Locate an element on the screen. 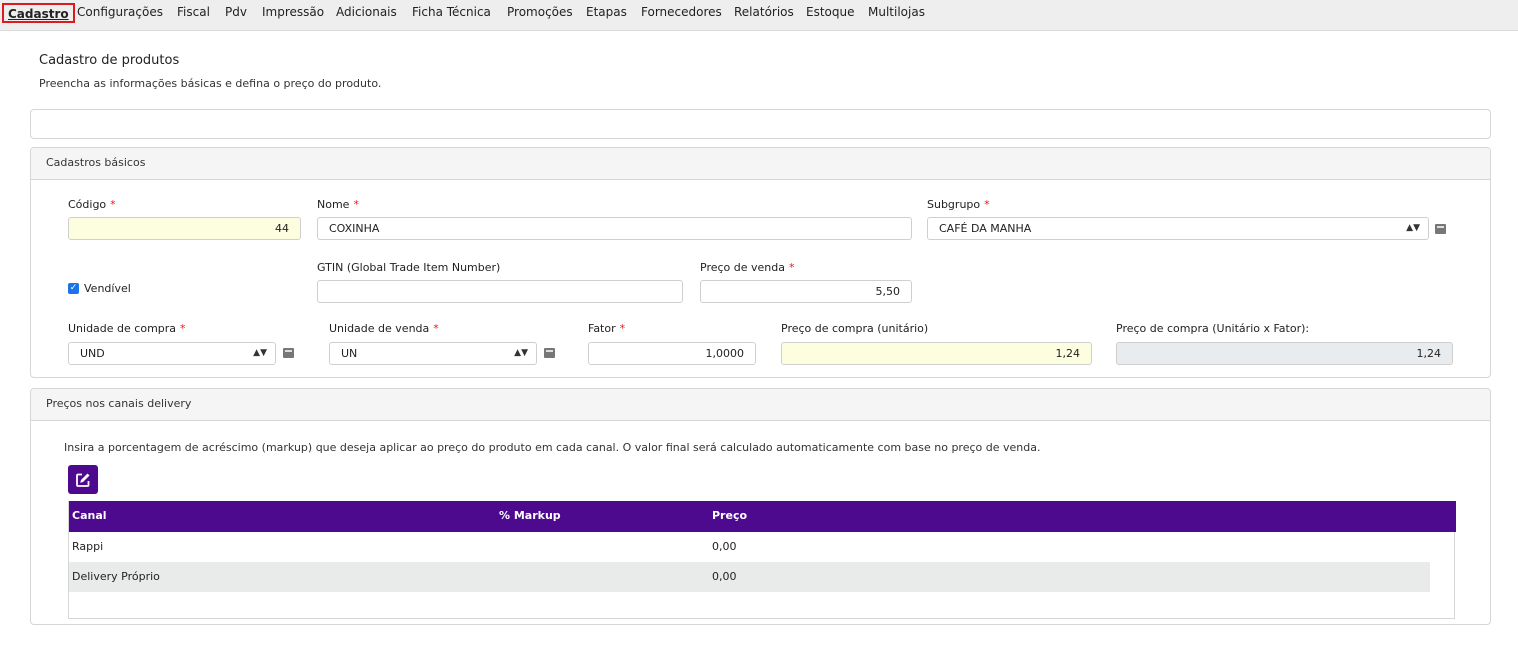 This screenshot has height=650, width=1518. delivery-panel-header: Preços nos canais delivery is located at coordinates (760, 405).